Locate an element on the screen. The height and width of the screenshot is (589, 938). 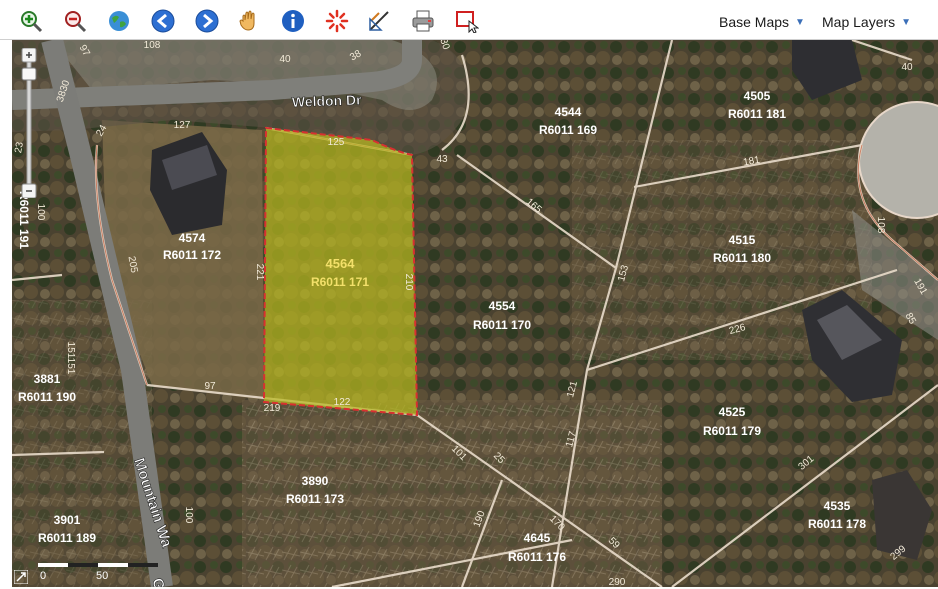
select-box-icon is located at coordinates (467, 21).